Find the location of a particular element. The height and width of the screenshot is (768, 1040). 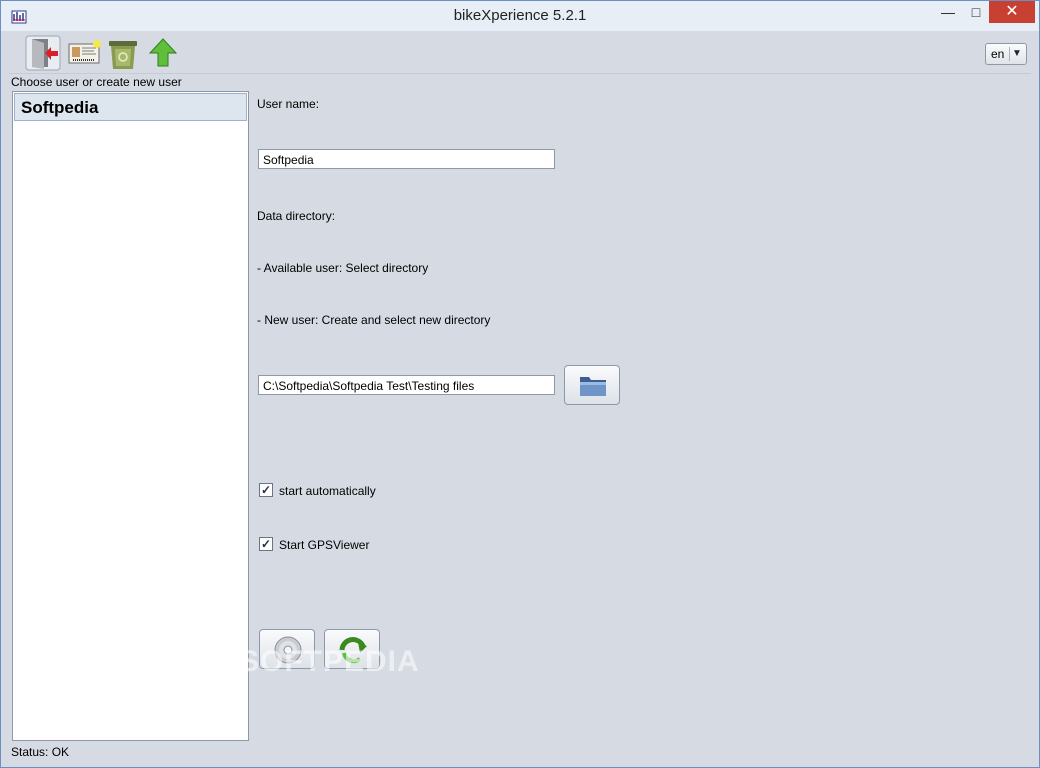

exit-door-icon is located at coordinates (43, 53).